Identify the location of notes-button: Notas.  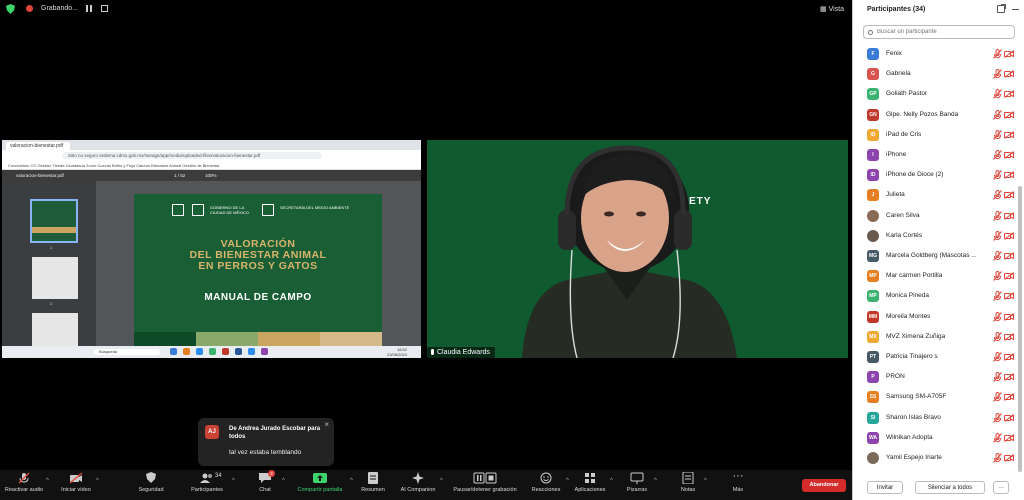
(688, 482).